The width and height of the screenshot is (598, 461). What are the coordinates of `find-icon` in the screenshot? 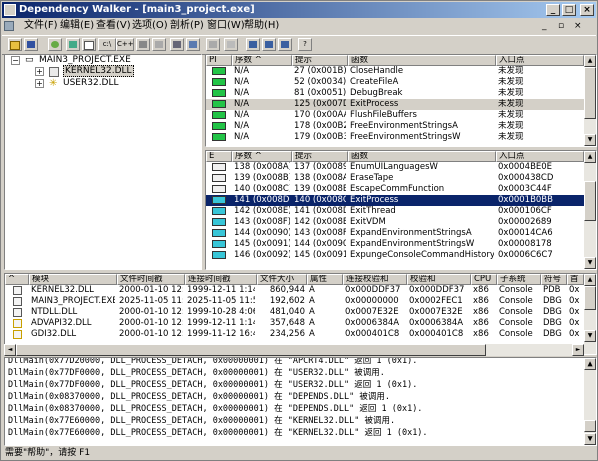 It's located at (55, 44).